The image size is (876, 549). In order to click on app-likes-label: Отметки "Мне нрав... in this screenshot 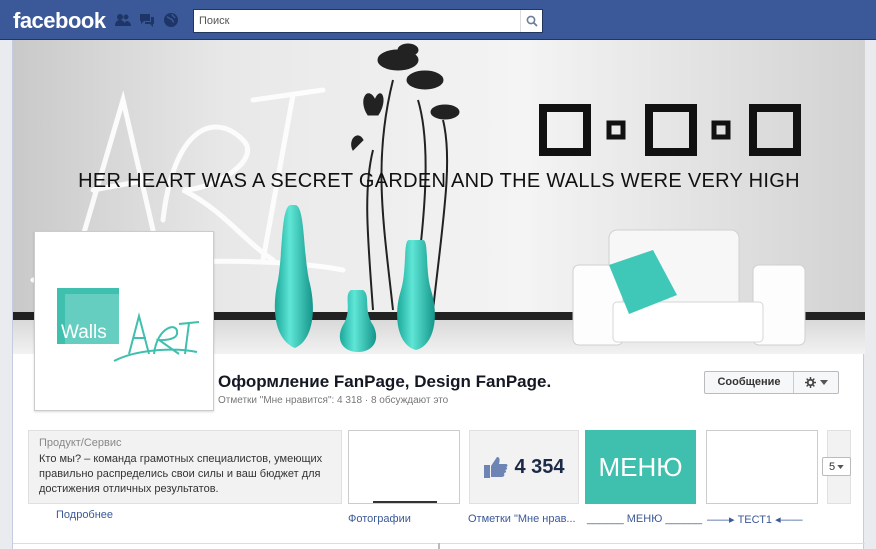, I will do `click(522, 519)`.